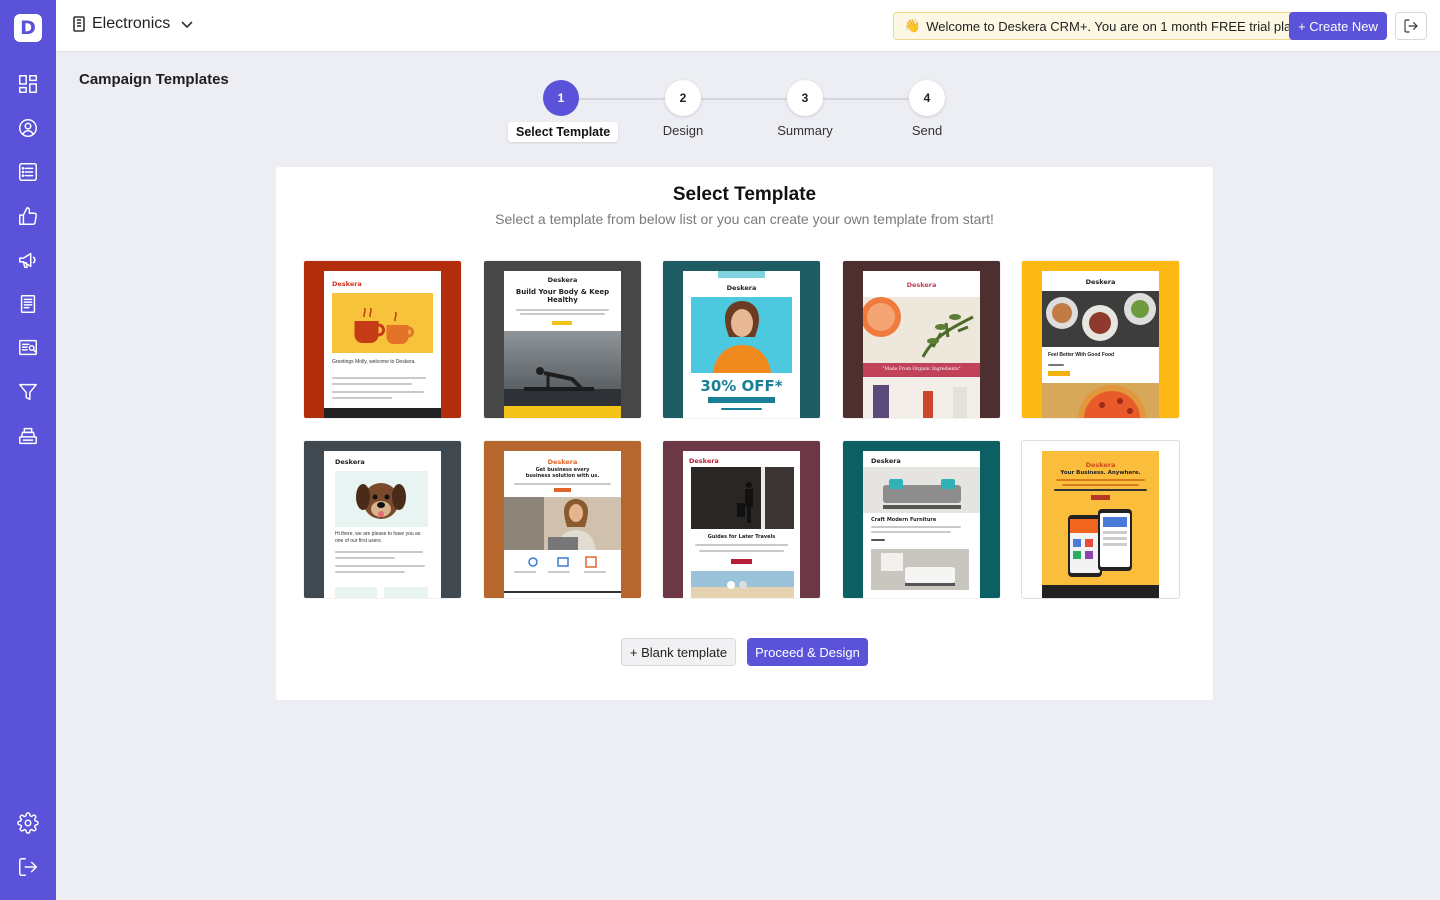  What do you see at coordinates (1100, 543) in the screenshot?
I see `phones-mockup-icon` at bounding box center [1100, 543].